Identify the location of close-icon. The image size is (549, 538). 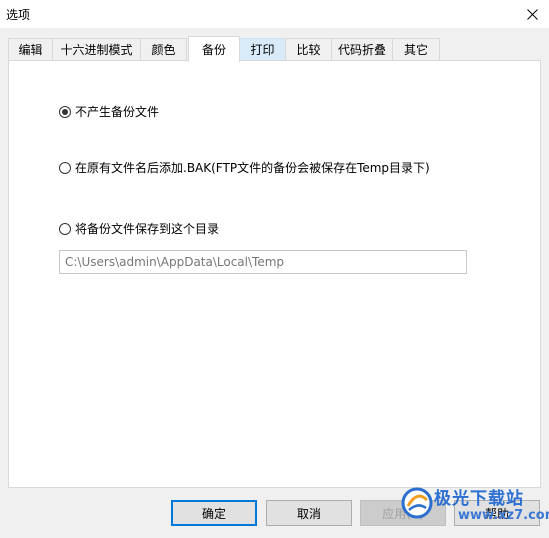
(532, 14).